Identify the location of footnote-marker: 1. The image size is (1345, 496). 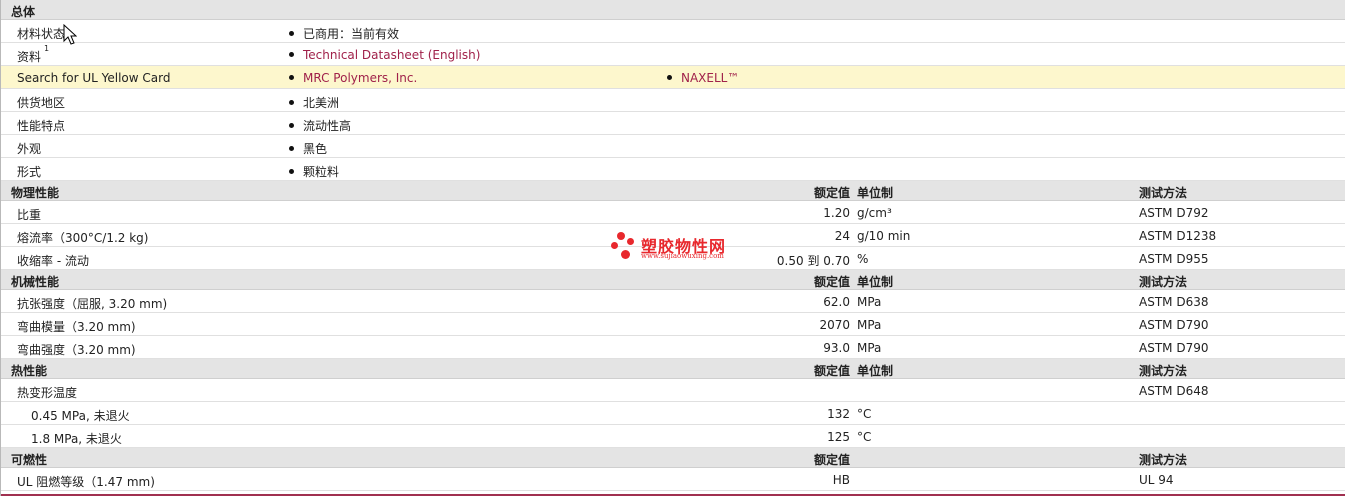
(47, 48).